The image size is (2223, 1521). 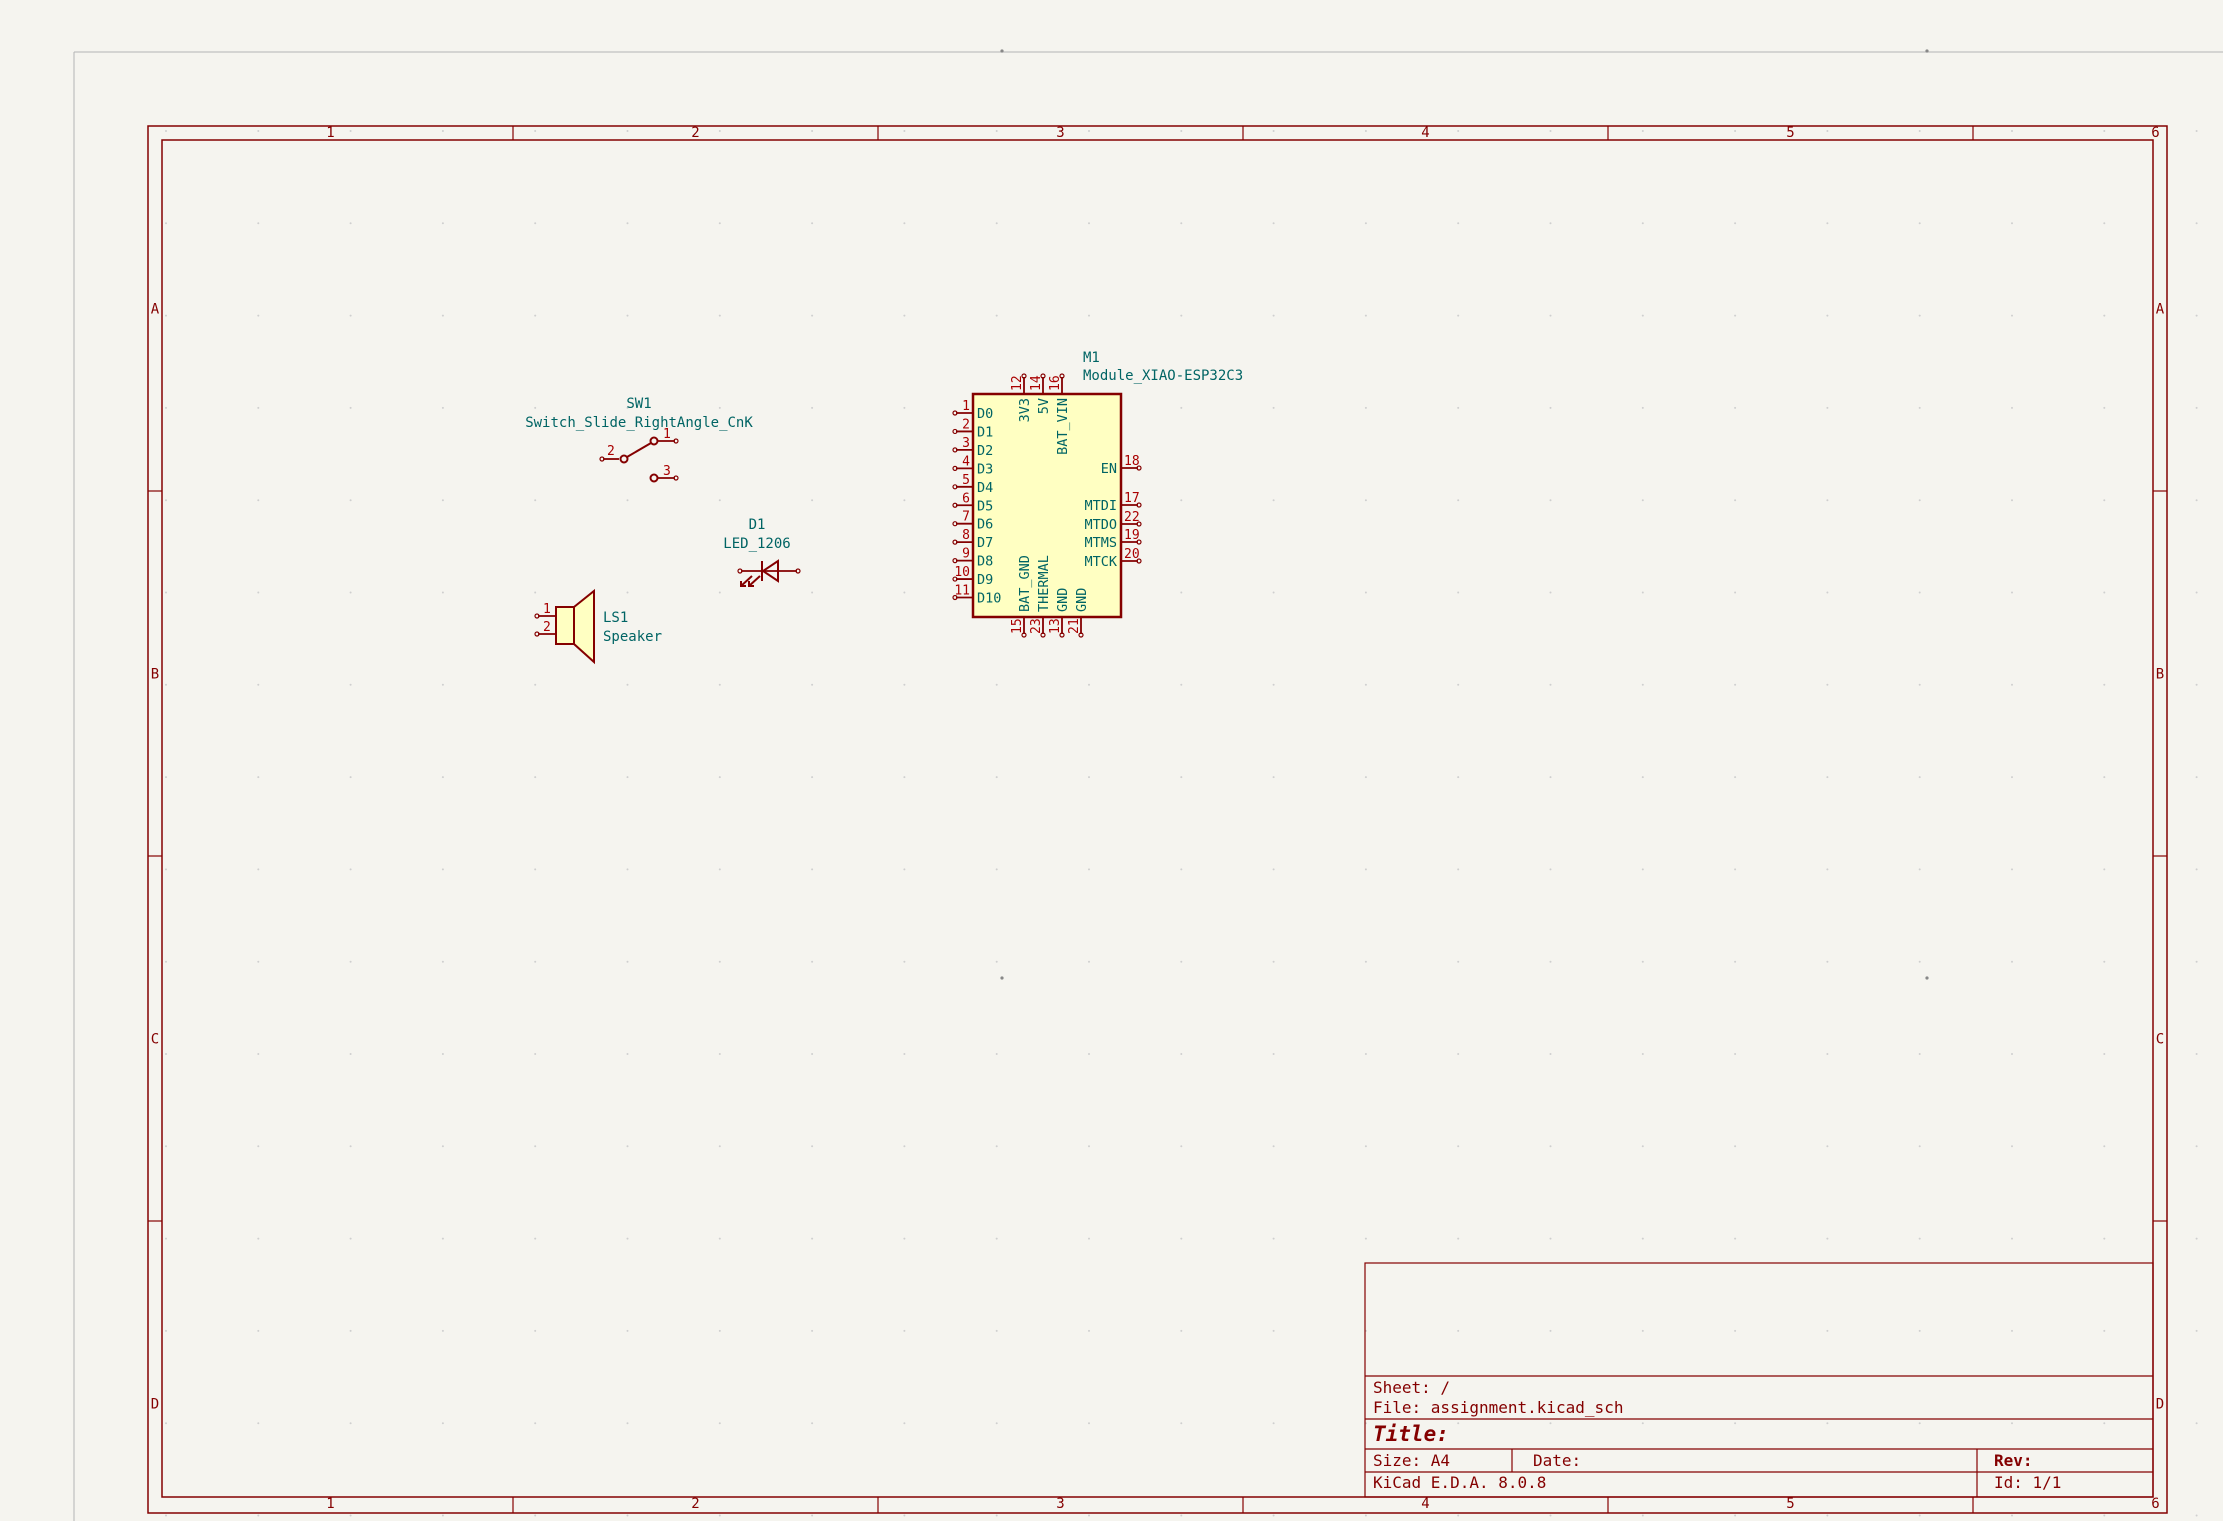 What do you see at coordinates (1100, 562) in the screenshot?
I see `svg-text: MTCK` at bounding box center [1100, 562].